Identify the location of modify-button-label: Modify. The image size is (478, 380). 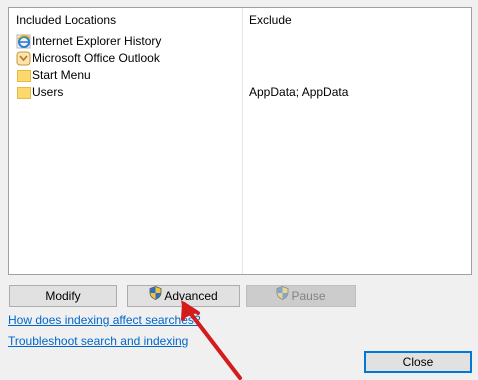
(63, 296).